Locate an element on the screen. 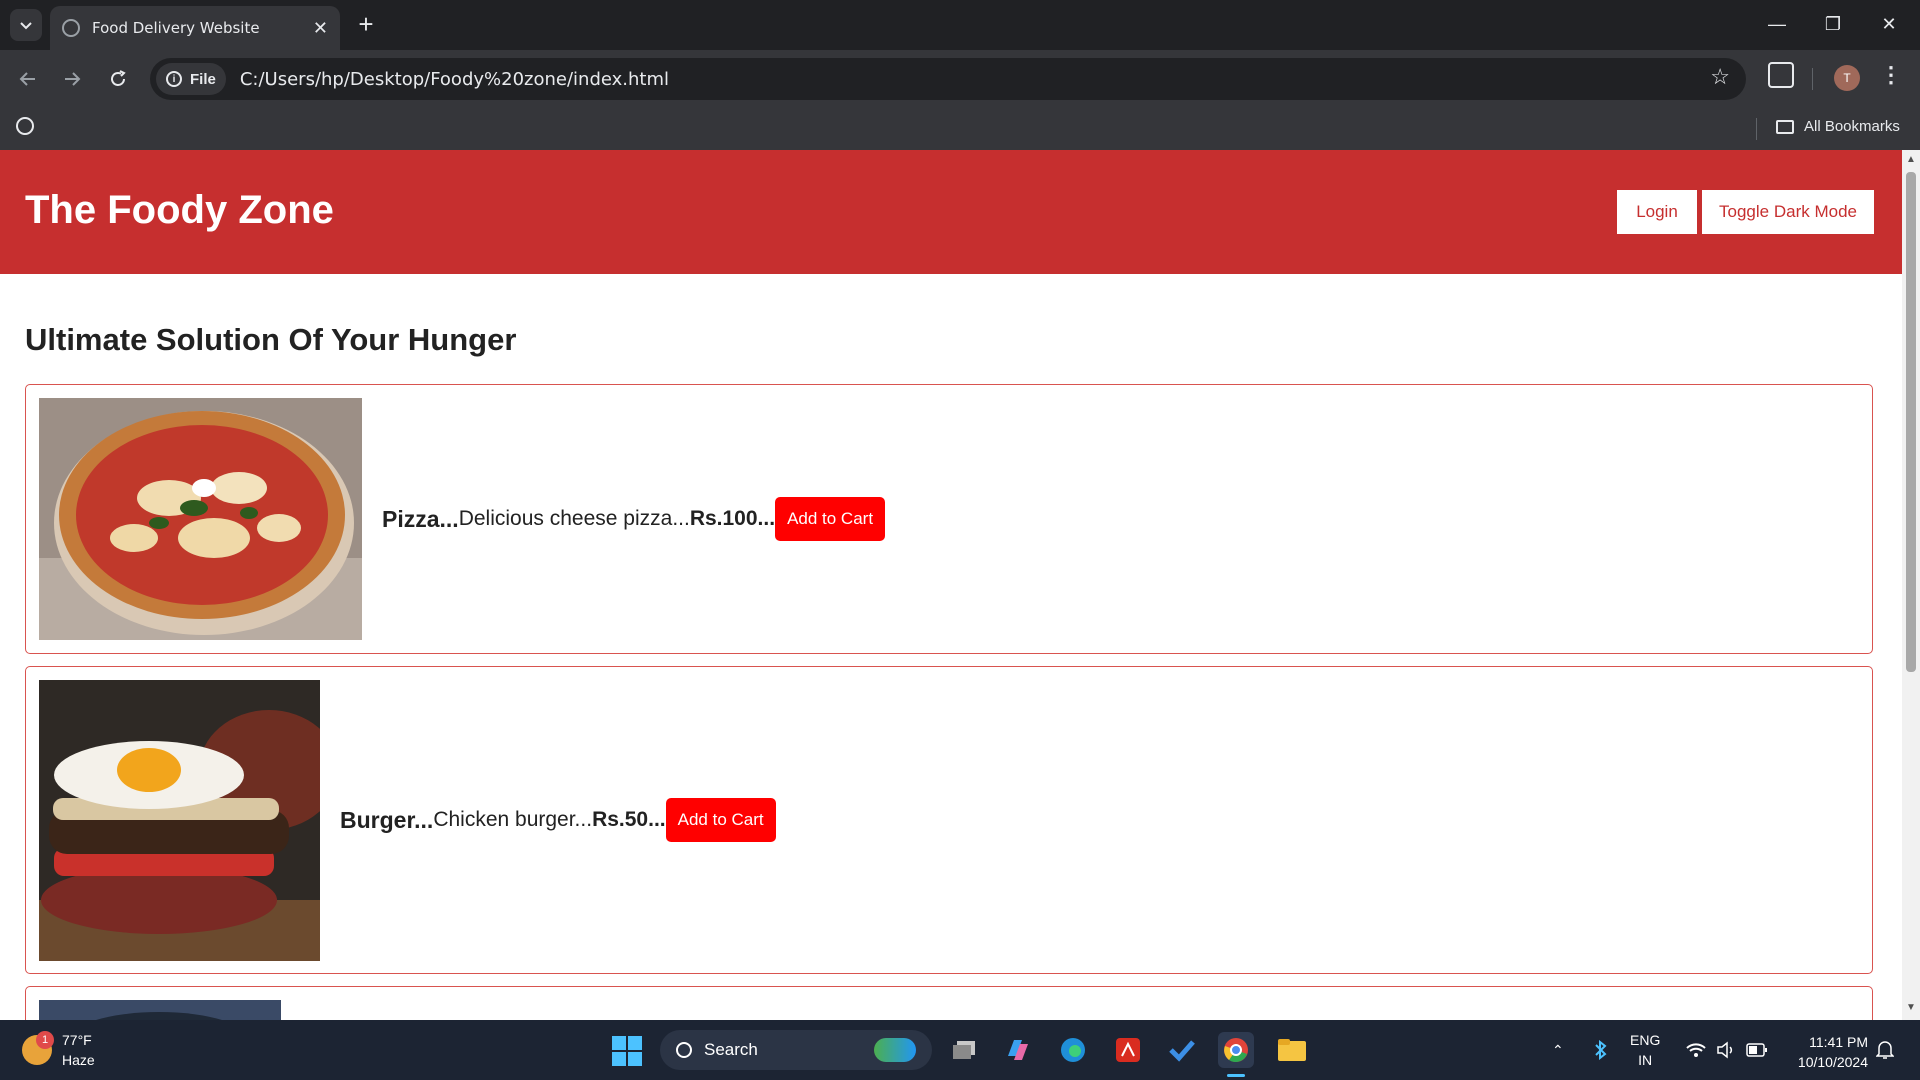 Image resolution: width=1920 pixels, height=1080 pixels. wifi-glyph is located at coordinates (1696, 1050).